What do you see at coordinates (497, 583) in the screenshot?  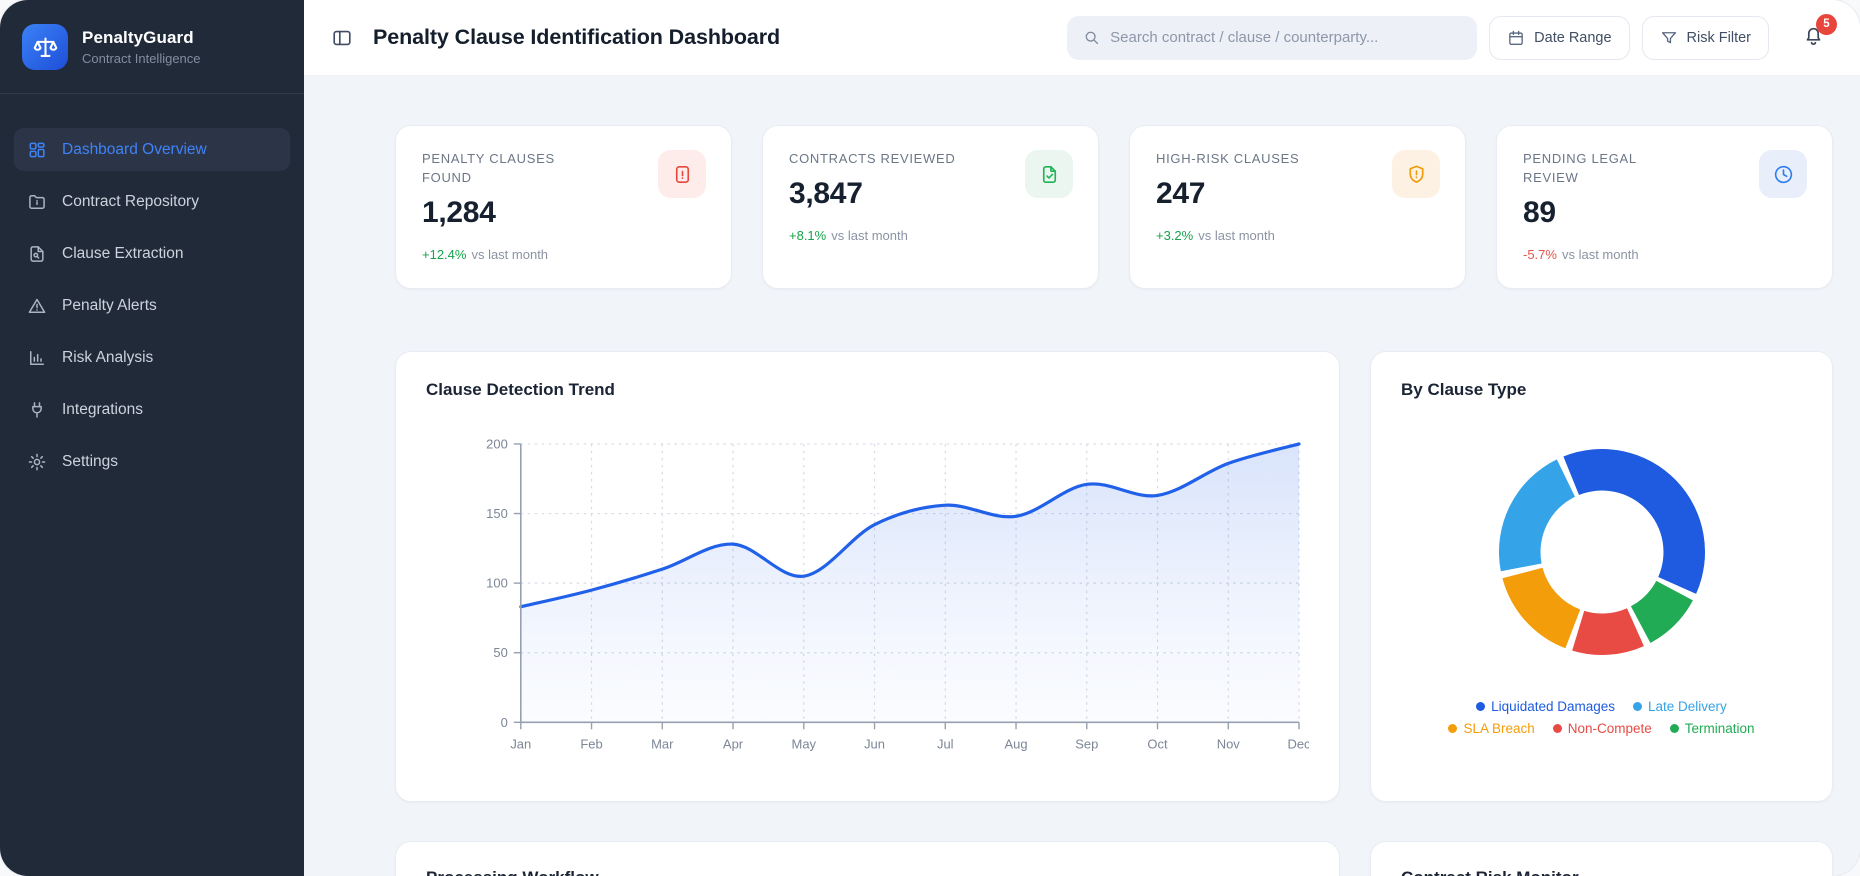 I see `svg-text: 100` at bounding box center [497, 583].